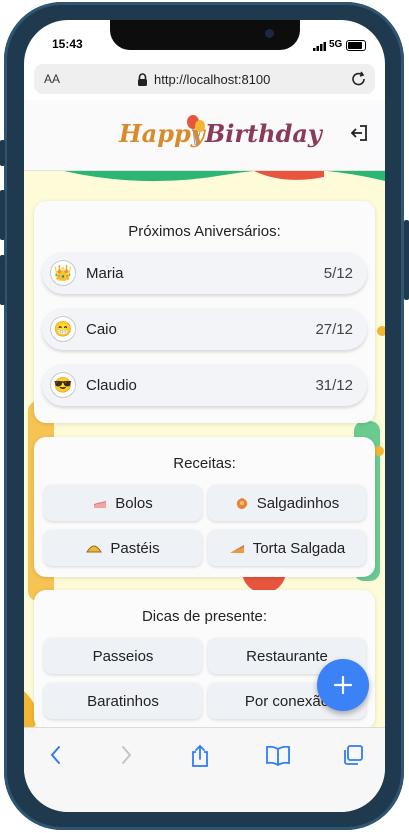 This screenshot has height=833, width=409. What do you see at coordinates (63, 329) in the screenshot?
I see `grin-icon: 😁` at bounding box center [63, 329].